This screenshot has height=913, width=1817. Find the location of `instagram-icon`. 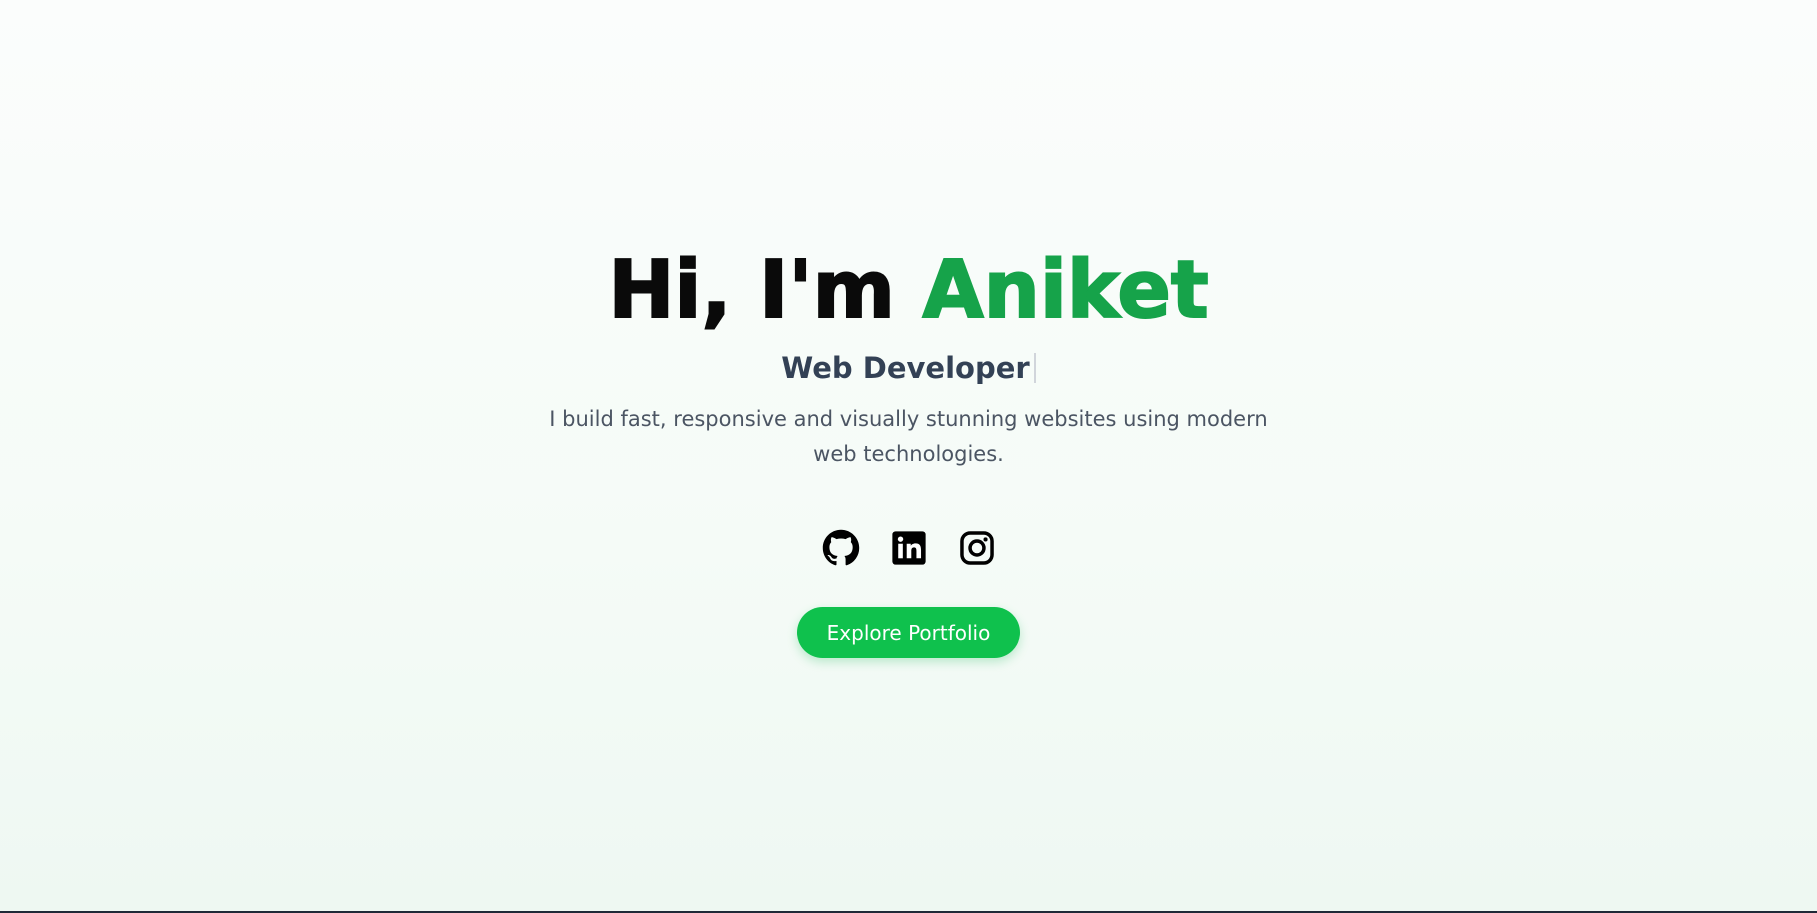

instagram-icon is located at coordinates (976, 548).